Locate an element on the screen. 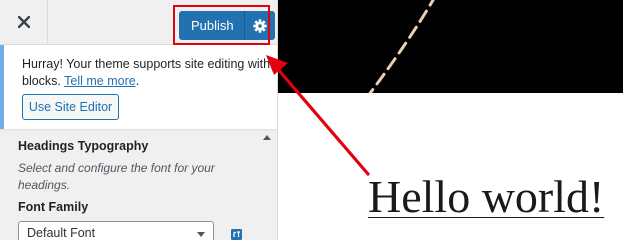  font-family-select: Default Font is located at coordinates (116, 230).